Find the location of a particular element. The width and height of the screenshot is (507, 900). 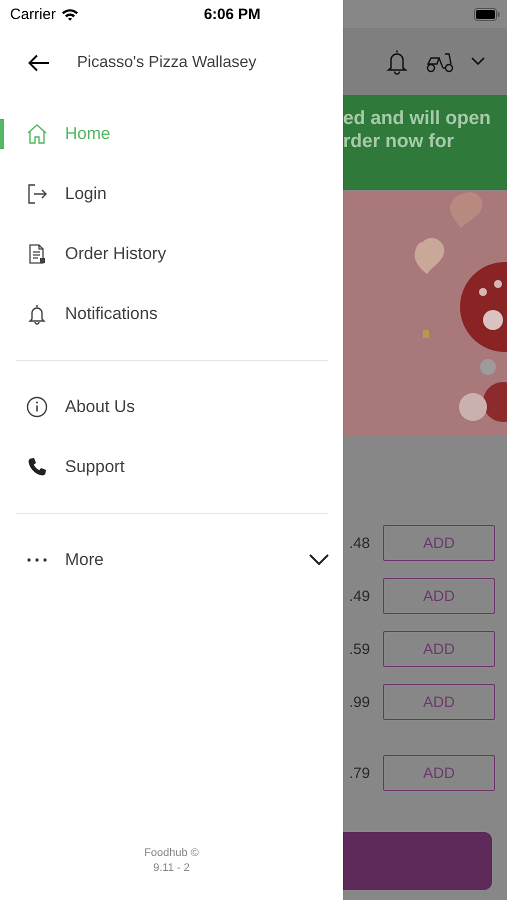

menu-item: Login is located at coordinates (171, 194).